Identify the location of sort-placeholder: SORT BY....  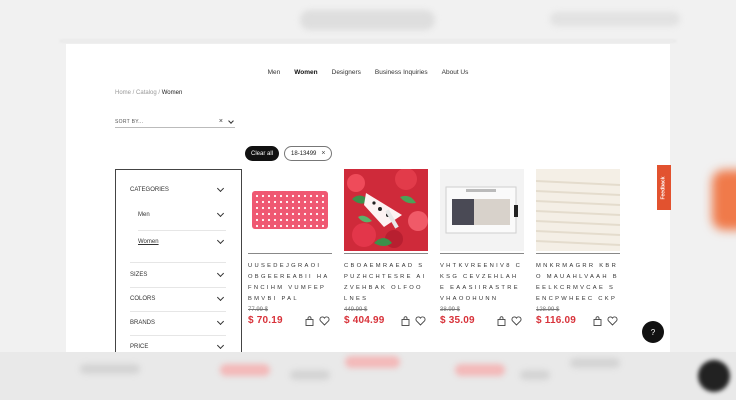
(129, 121).